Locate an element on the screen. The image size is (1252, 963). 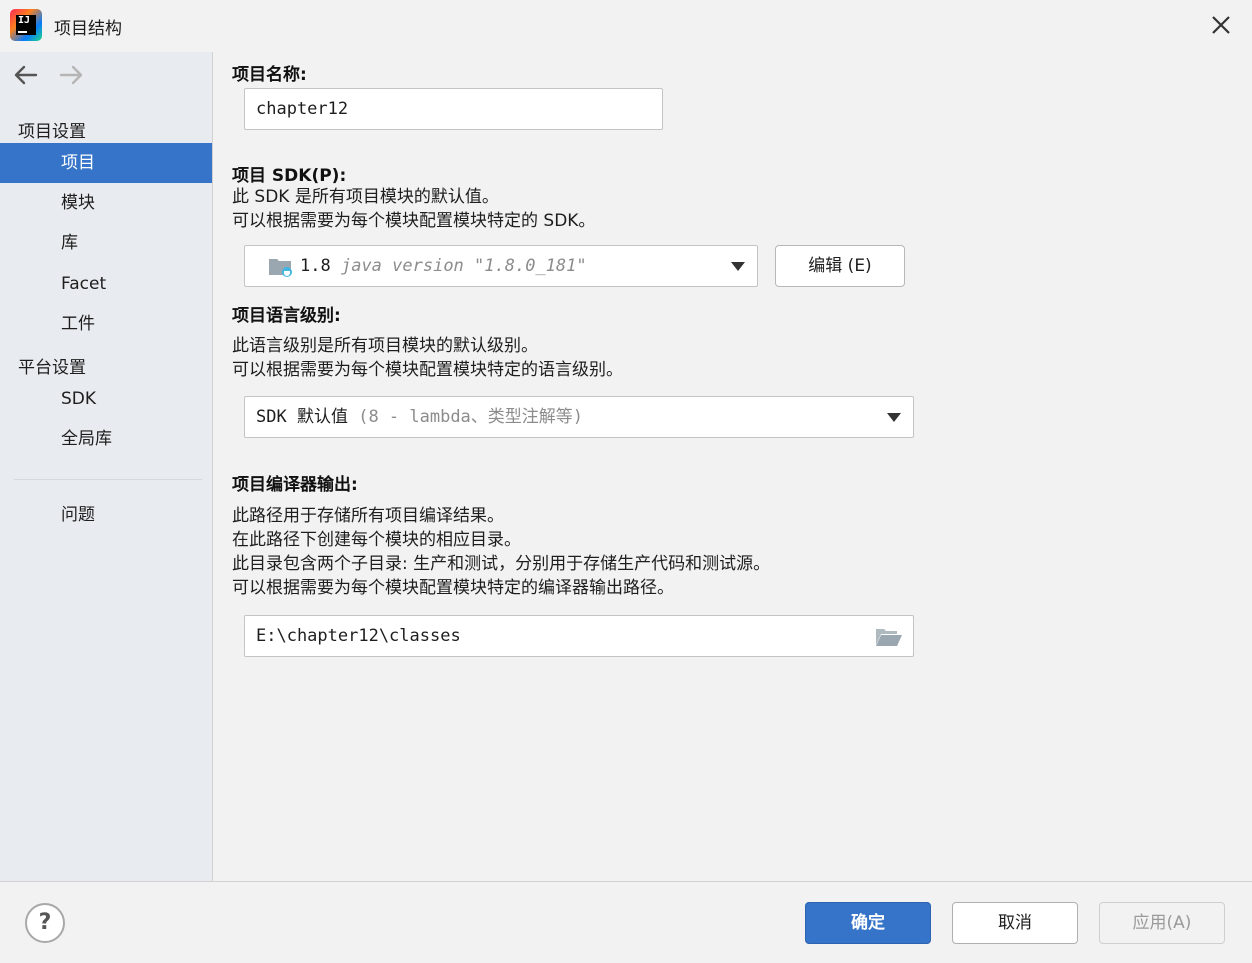
folder-open-icon is located at coordinates (889, 637).